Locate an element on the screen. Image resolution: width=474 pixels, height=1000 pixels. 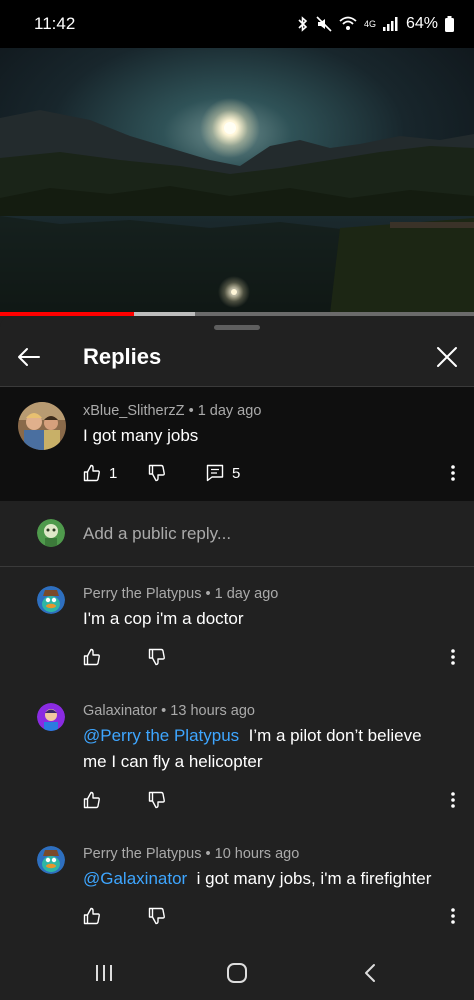
reply-time: 10 hours ago is located at coordinates (257, 854).